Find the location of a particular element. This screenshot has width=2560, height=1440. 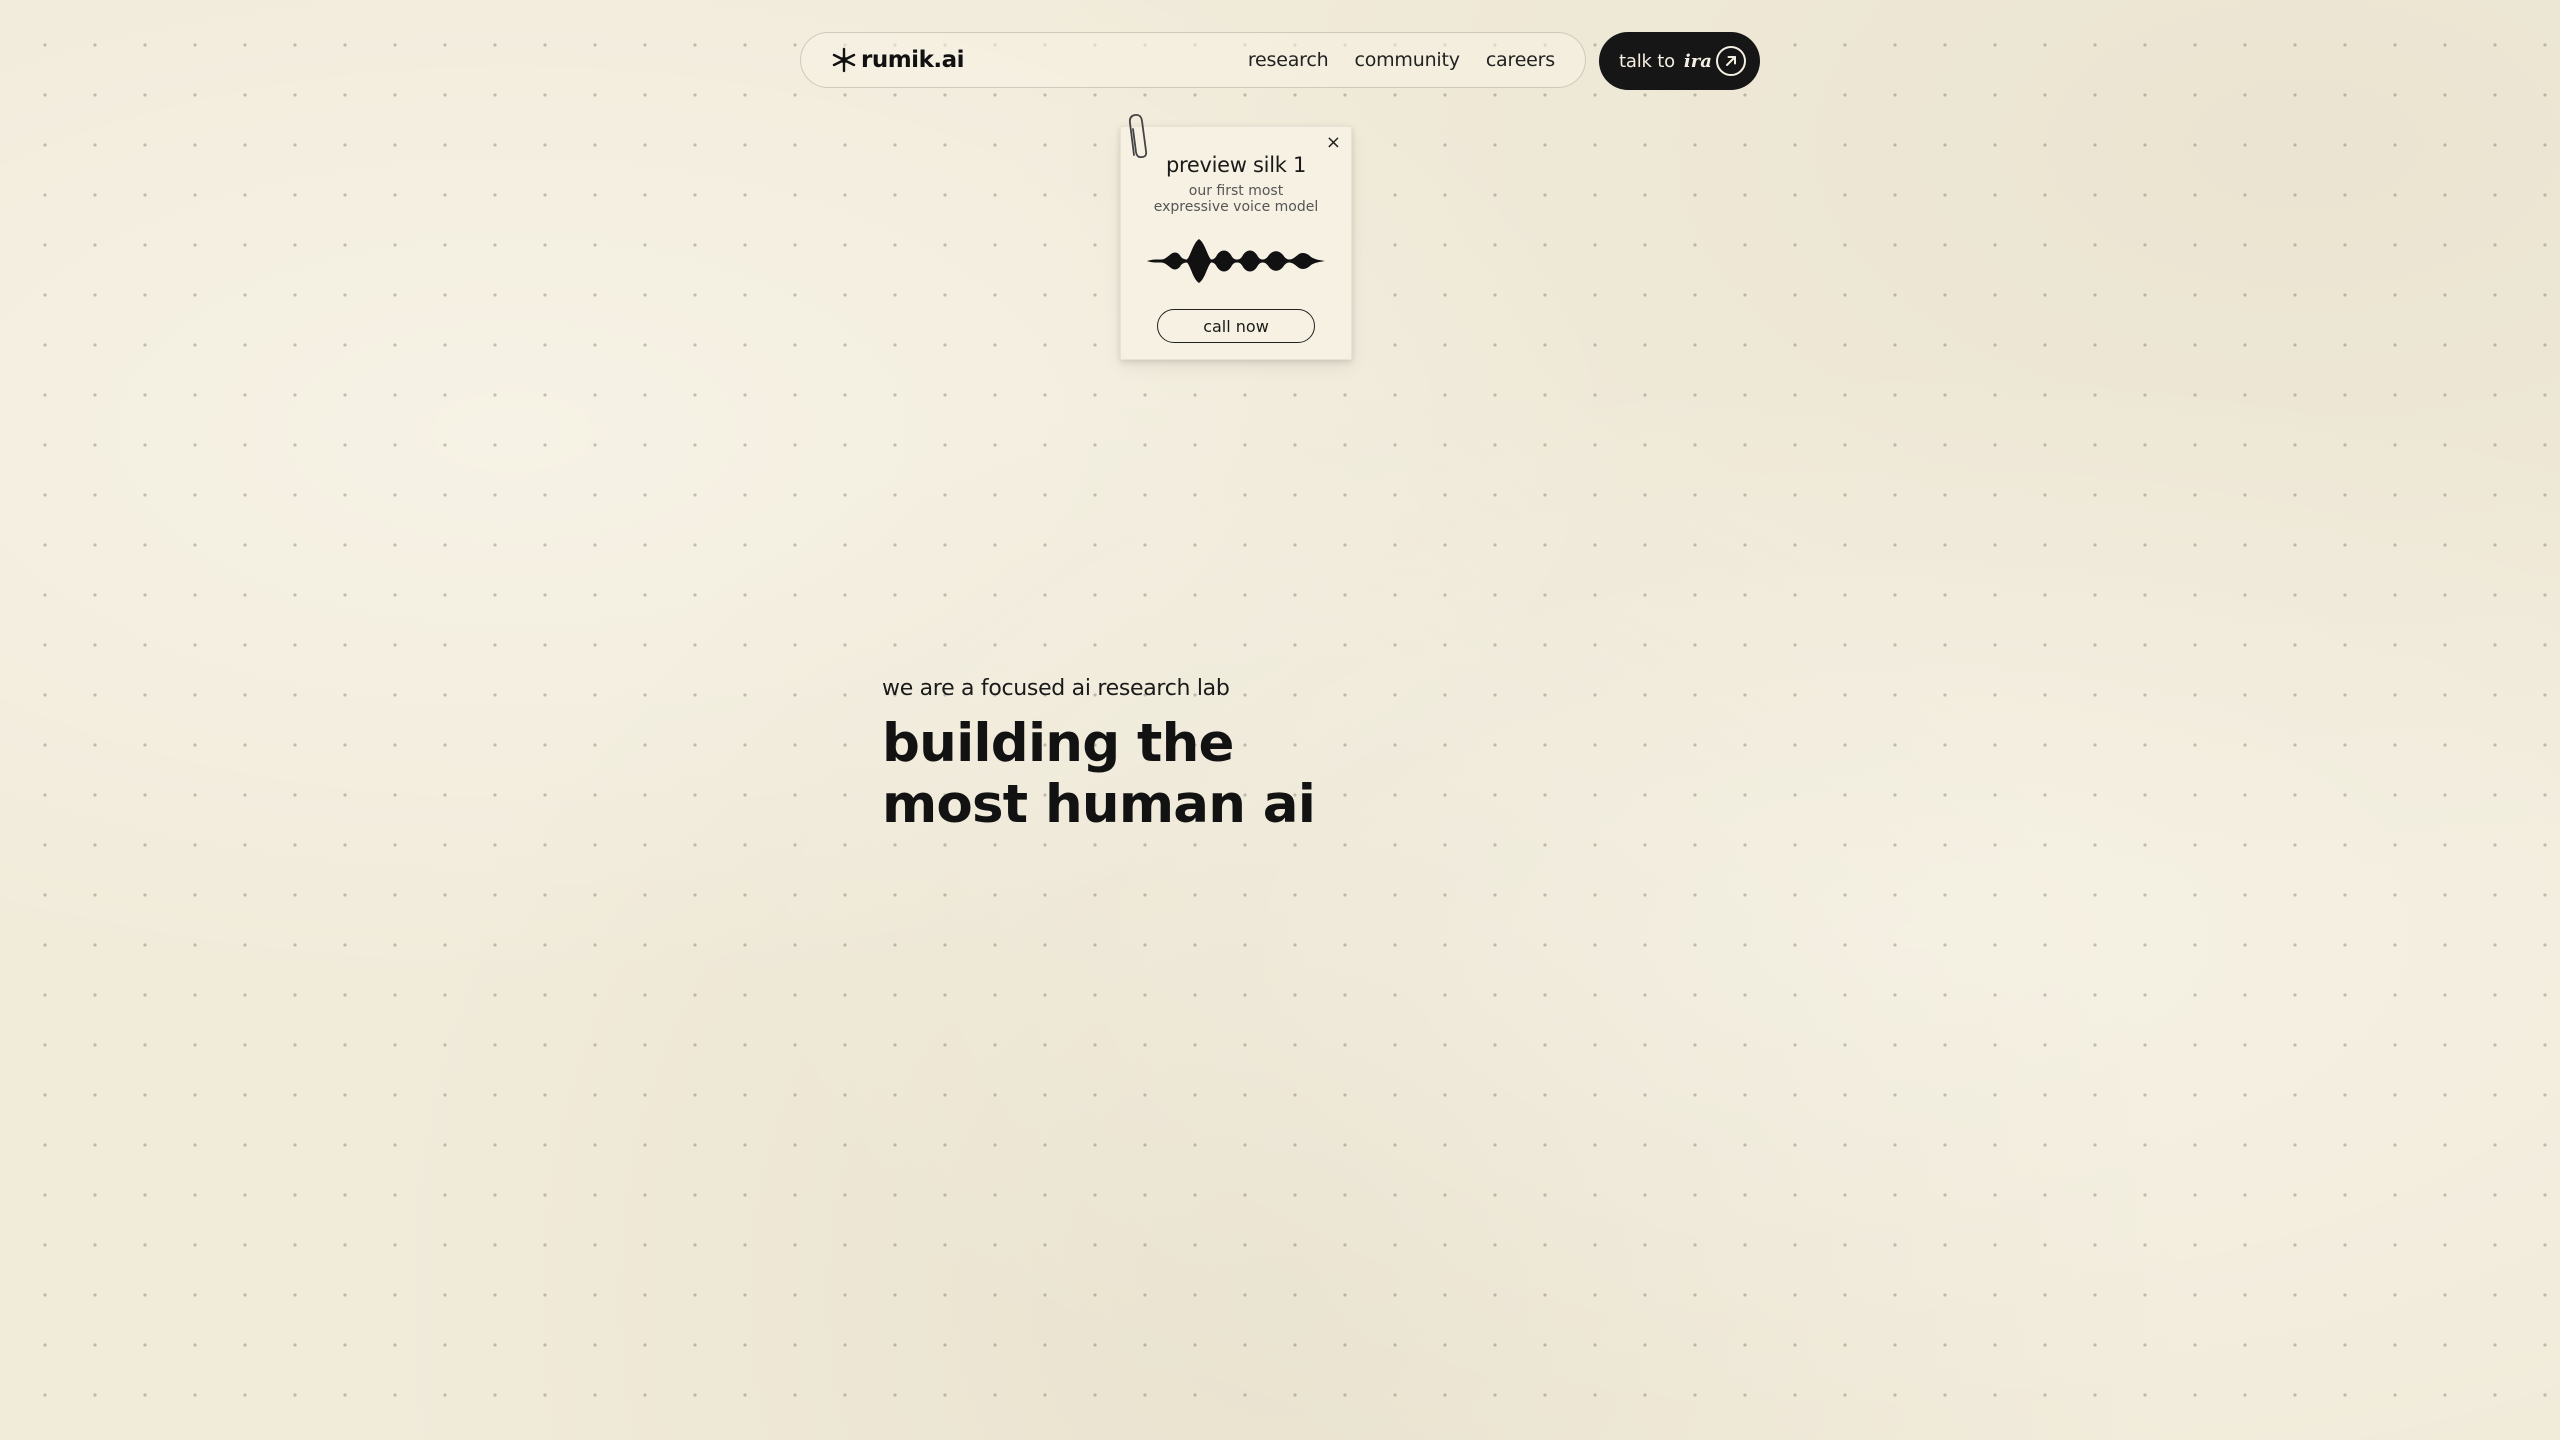

hero-tagline: we are a focused ai research lab is located at coordinates (1056, 688).